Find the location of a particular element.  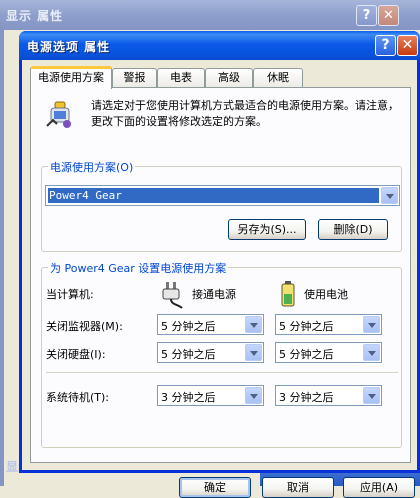

power-scheme-icon is located at coordinates (58, 114).